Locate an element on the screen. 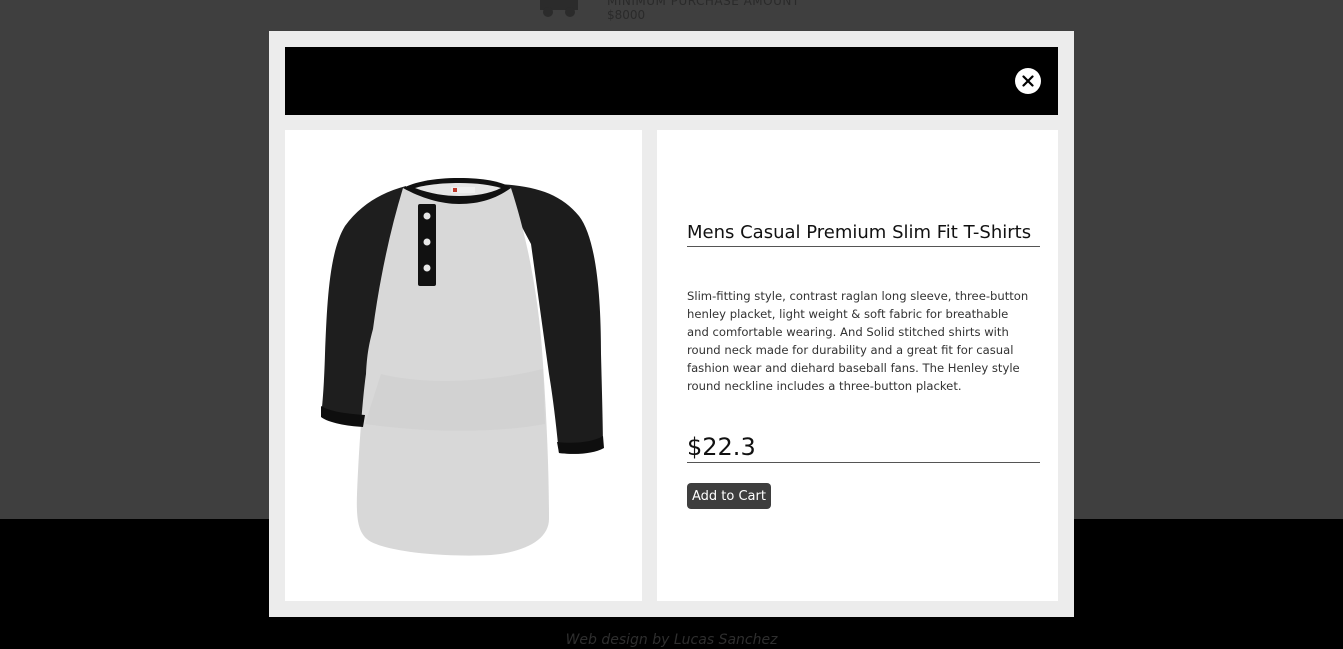 This screenshot has height=649, width=1343. close-button is located at coordinates (1028, 81).